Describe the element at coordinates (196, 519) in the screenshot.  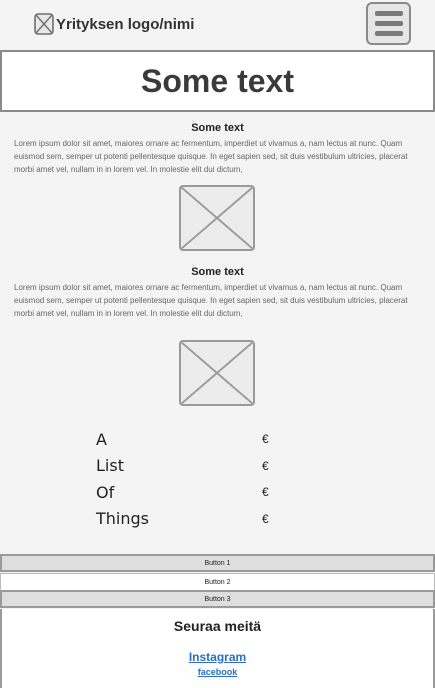
I see `list-item: Things €` at that location.